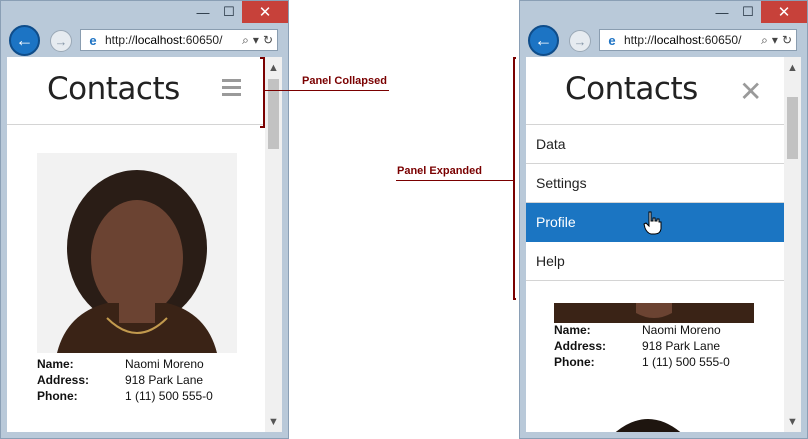 The width and height of the screenshot is (808, 439). Describe the element at coordinates (648, 420) in the screenshot. I see `next-contact-photo` at that location.